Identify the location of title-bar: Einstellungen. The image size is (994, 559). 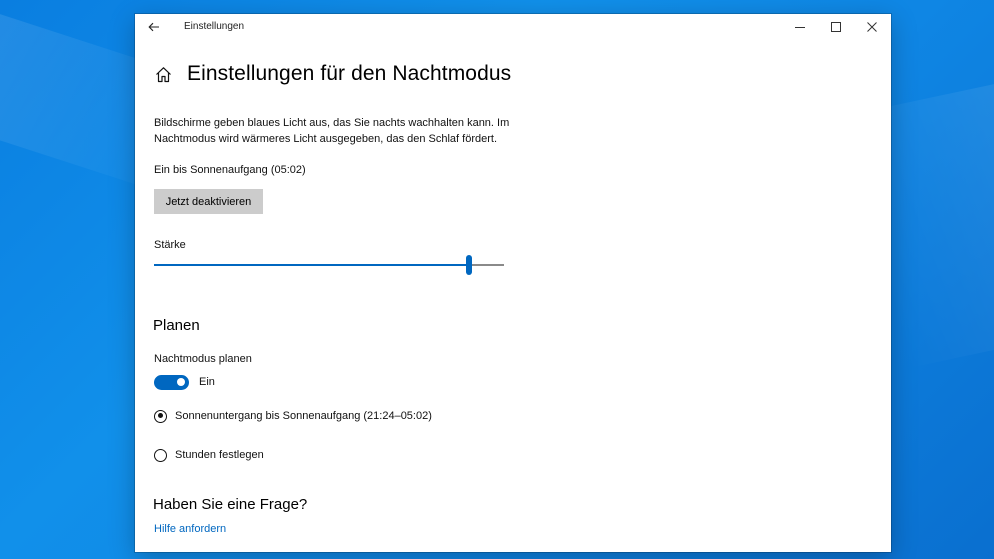
(513, 27).